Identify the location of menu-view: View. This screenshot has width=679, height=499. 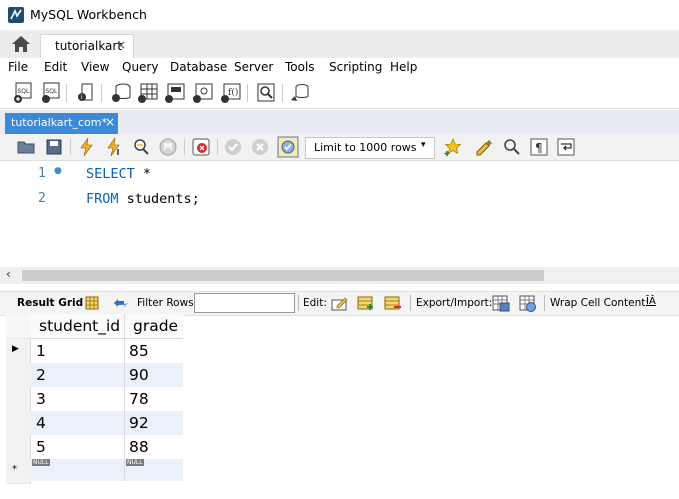
(95, 67).